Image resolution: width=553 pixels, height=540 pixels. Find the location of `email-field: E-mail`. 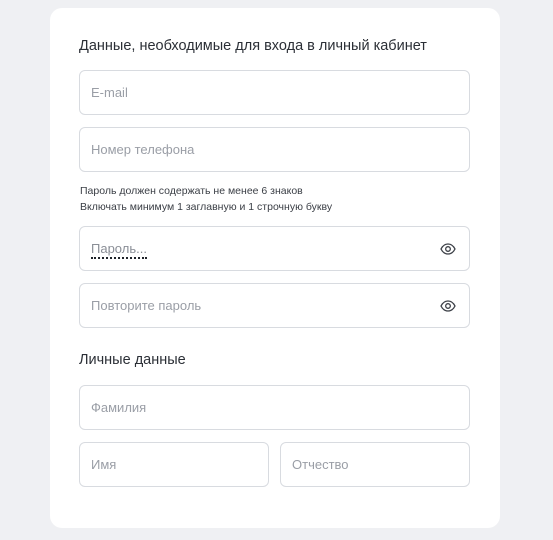

email-field: E-mail is located at coordinates (274, 92).